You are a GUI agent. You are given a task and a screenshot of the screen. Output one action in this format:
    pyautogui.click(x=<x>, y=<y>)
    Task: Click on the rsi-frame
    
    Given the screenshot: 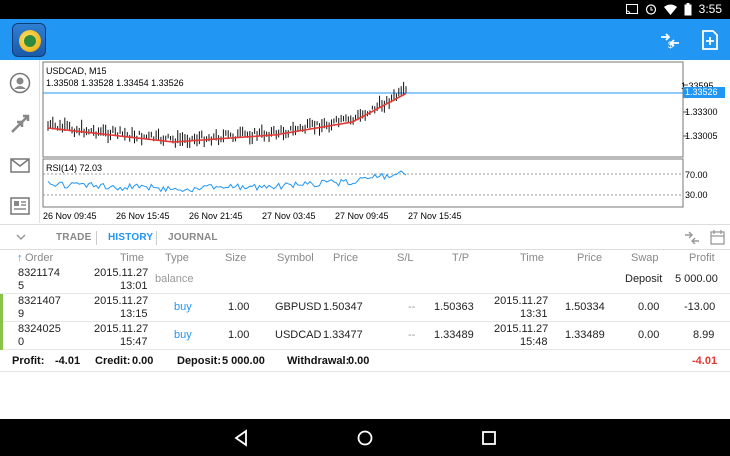 What is the action you would take?
    pyautogui.click(x=363, y=183)
    